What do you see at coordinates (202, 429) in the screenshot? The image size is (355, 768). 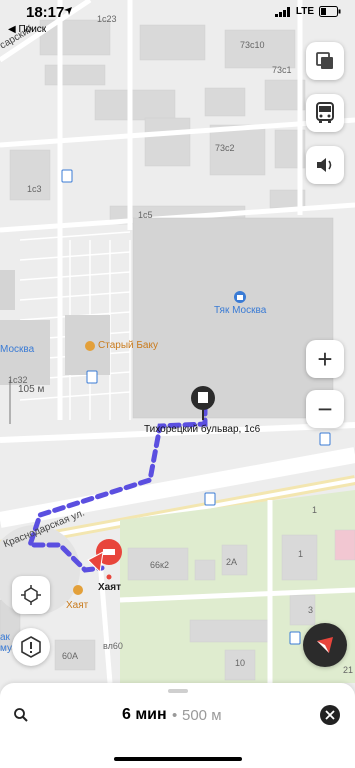 I see `destination-label: Тихорецкий бульвар, 1с6` at bounding box center [202, 429].